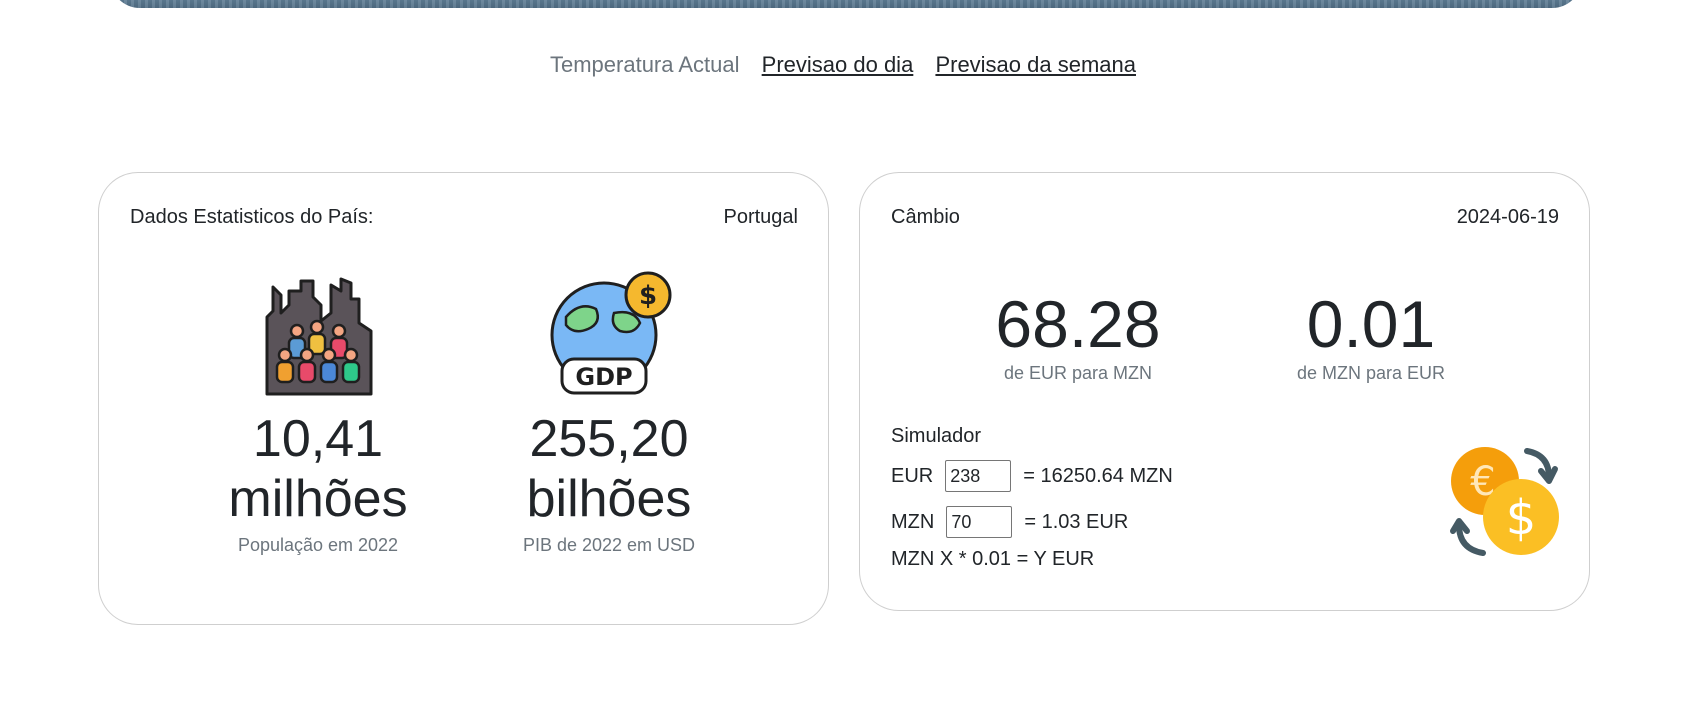 The image size is (1686, 705). What do you see at coordinates (1035, 64) in the screenshot?
I see `nav-week-forecast-link: Previsao da semana` at bounding box center [1035, 64].